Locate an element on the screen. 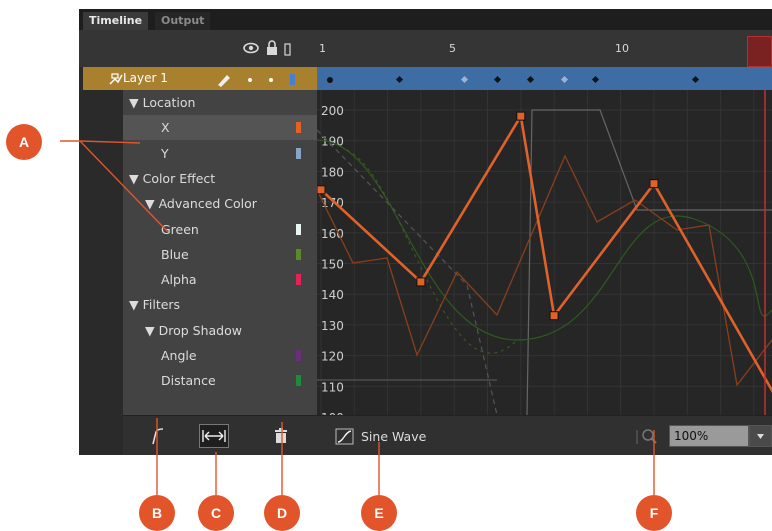  callout-e: E is located at coordinates (379, 513).